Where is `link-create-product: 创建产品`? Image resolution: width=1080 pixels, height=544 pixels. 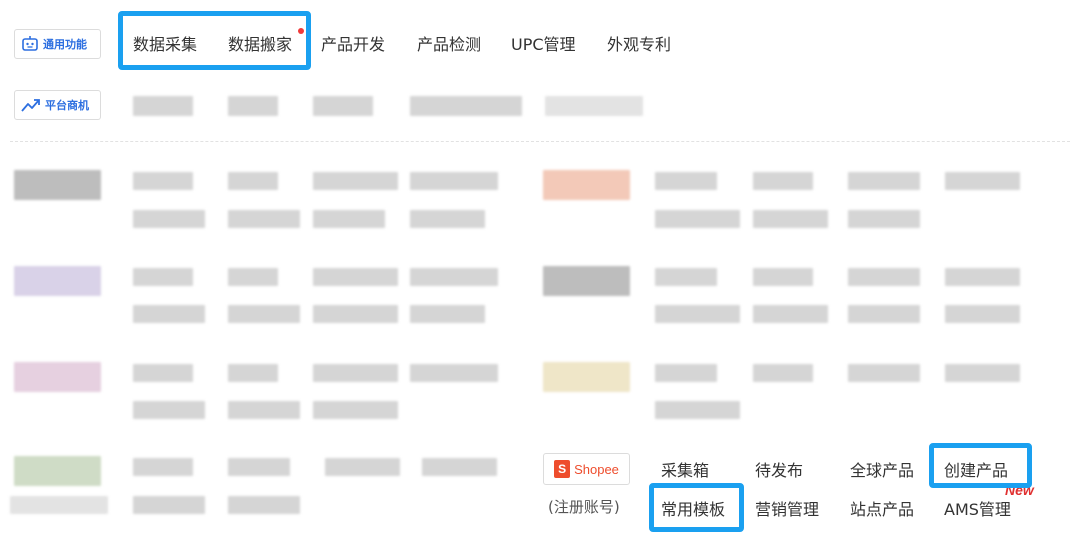
link-create-product: 创建产品 is located at coordinates (976, 469).